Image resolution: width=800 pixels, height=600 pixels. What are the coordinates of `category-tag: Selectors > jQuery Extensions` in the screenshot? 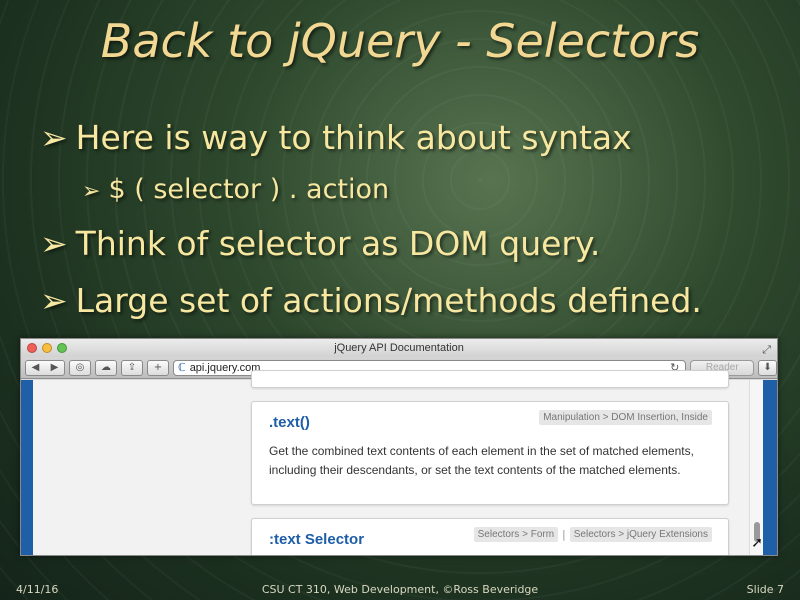 It's located at (640, 534).